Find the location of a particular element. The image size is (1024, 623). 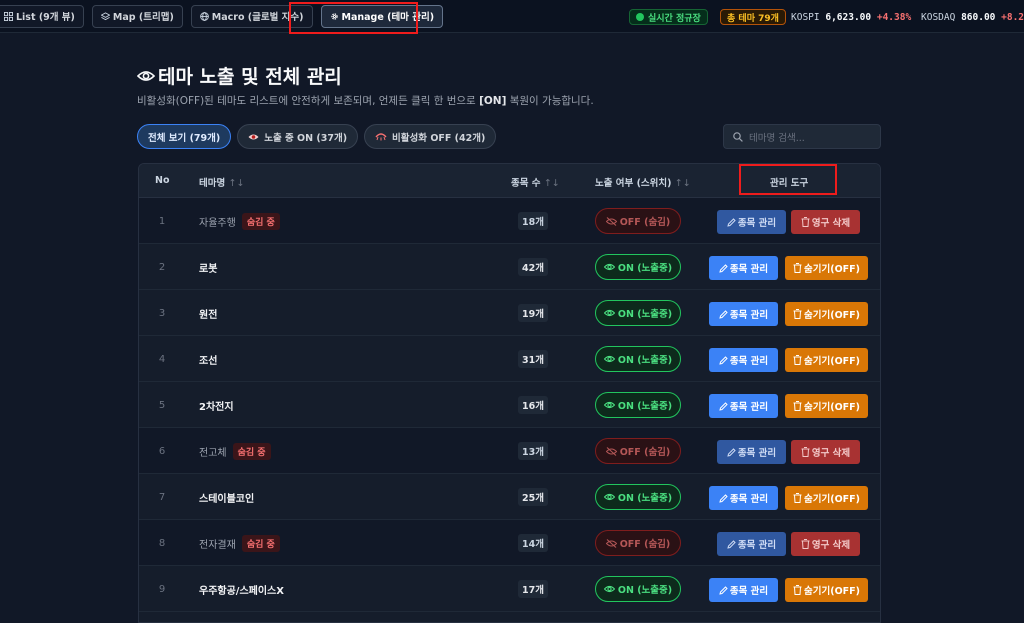

filter-all-button: 전체 보기 (79개) is located at coordinates (184, 136).